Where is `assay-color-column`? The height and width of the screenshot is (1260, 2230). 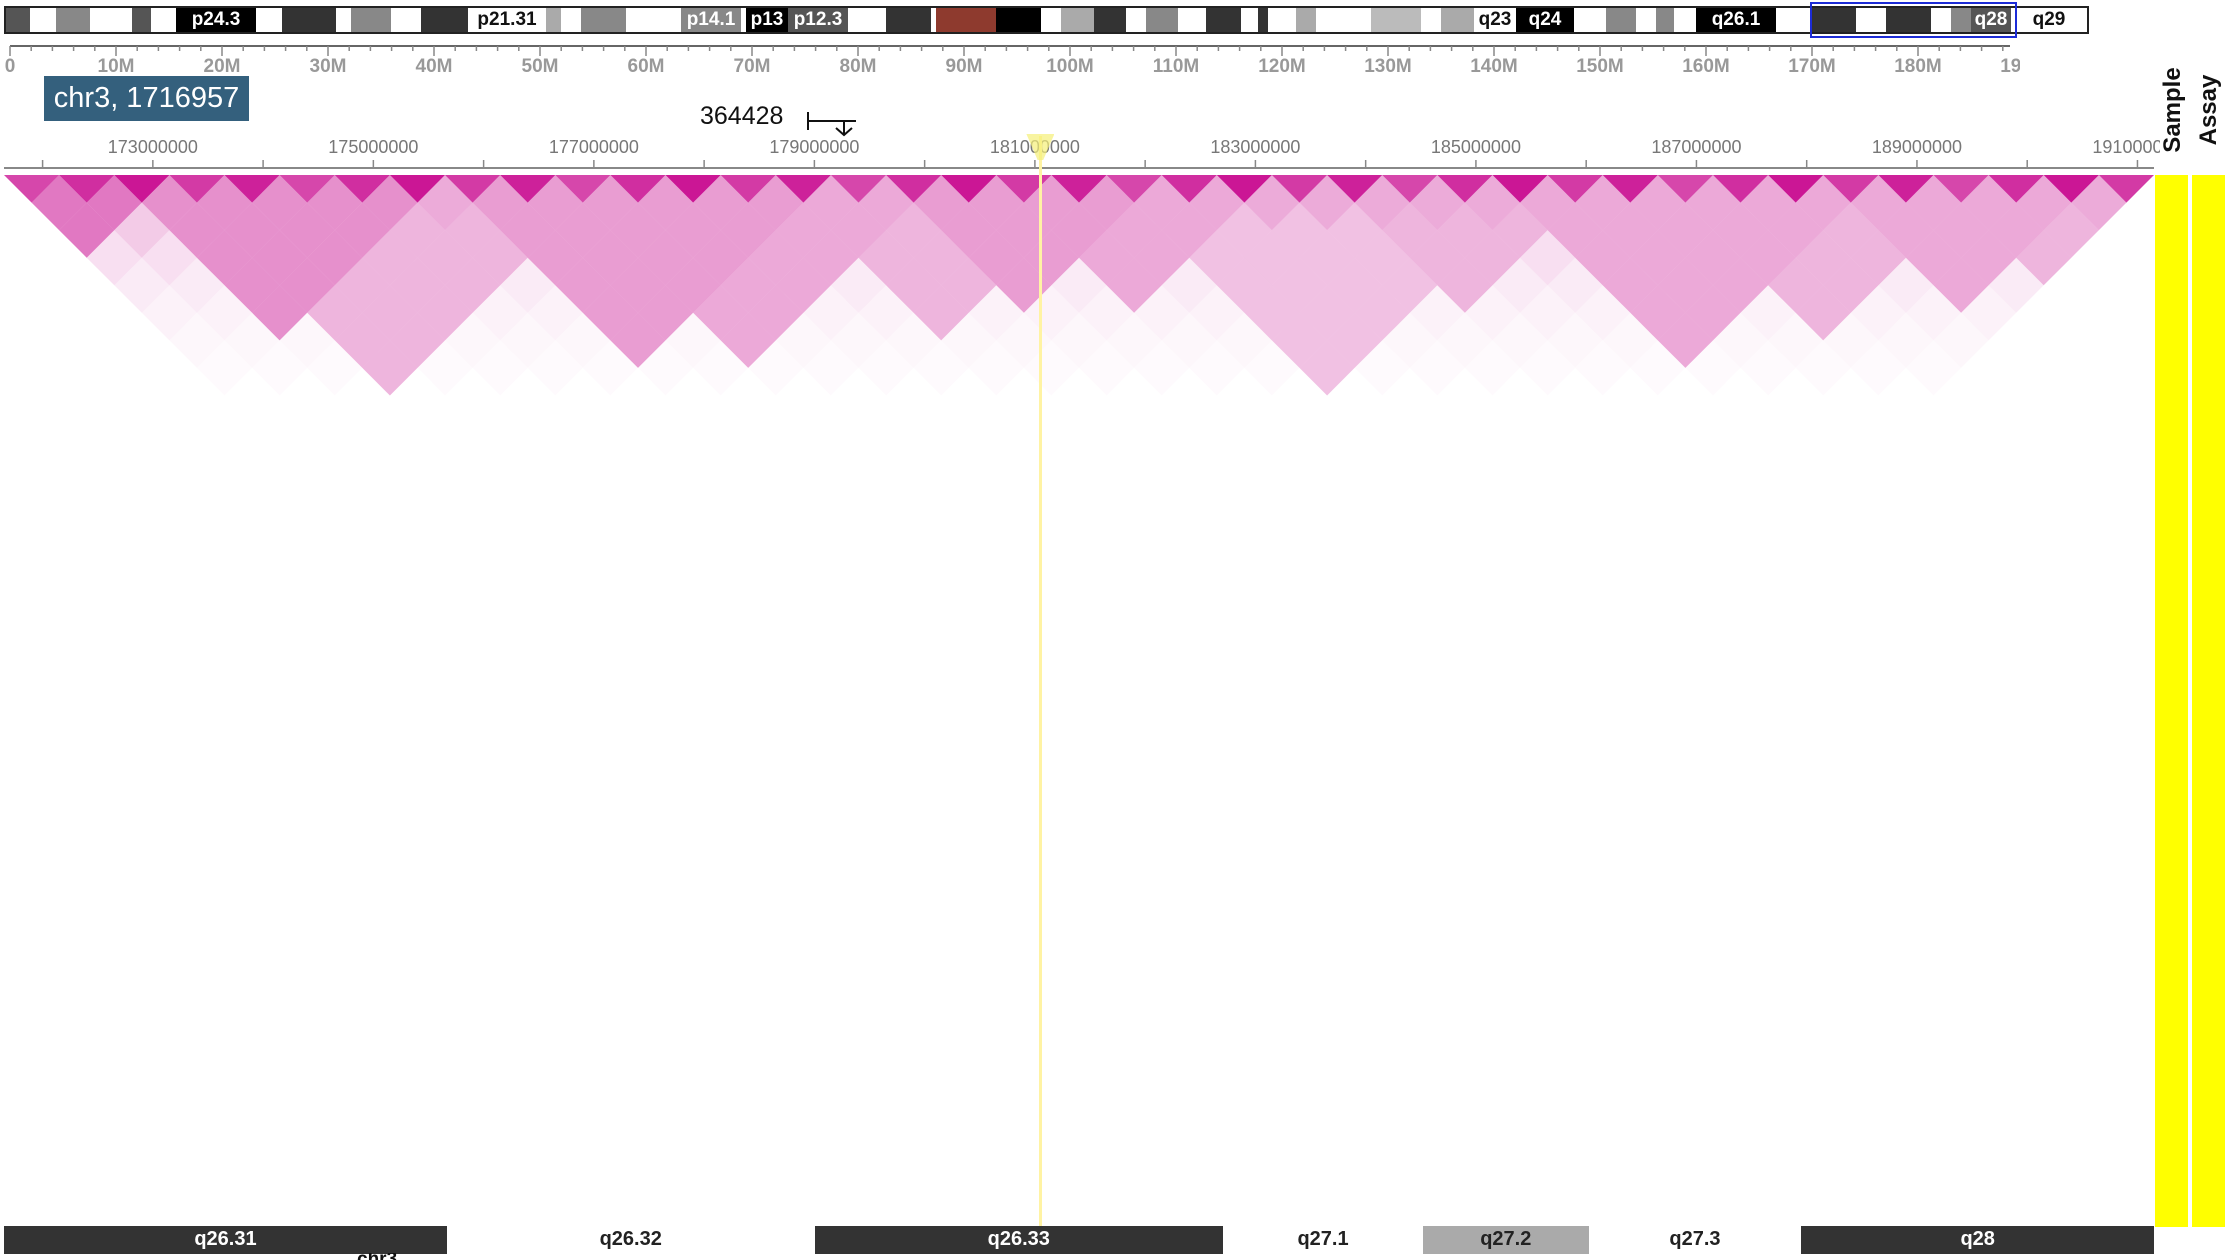
assay-color-column is located at coordinates (2208, 701).